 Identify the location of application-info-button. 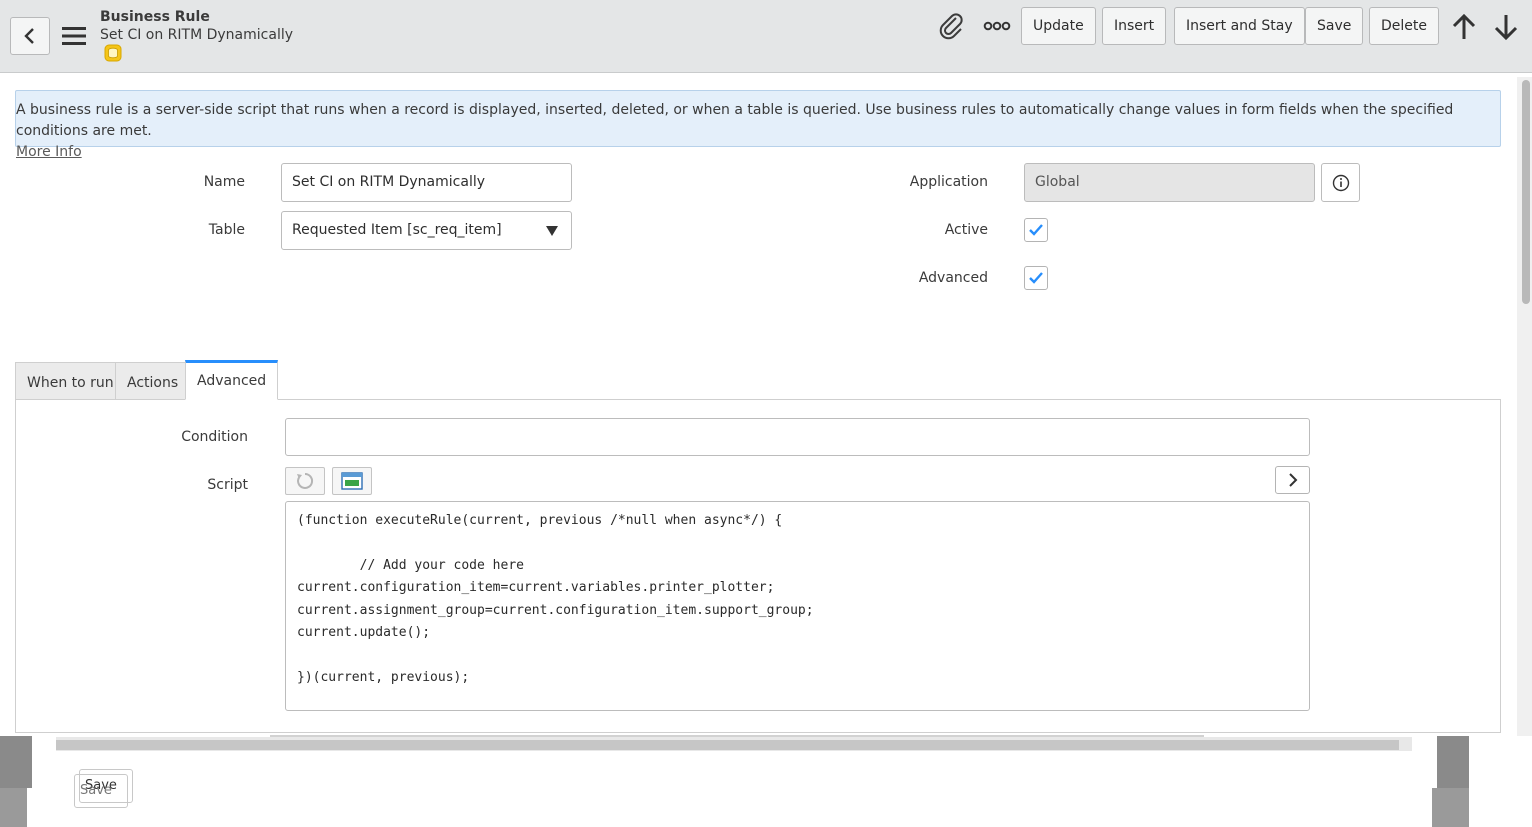
(1340, 182).